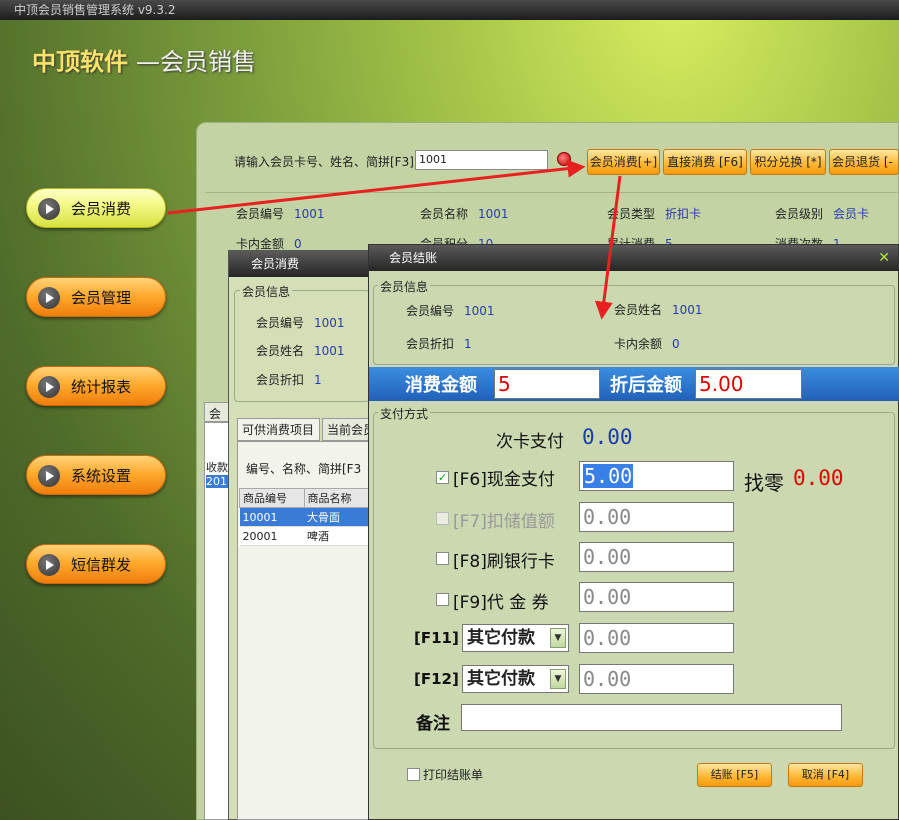 Image resolution: width=899 pixels, height=820 pixels. I want to click on arrow-to-checkout, so click(608, 247).